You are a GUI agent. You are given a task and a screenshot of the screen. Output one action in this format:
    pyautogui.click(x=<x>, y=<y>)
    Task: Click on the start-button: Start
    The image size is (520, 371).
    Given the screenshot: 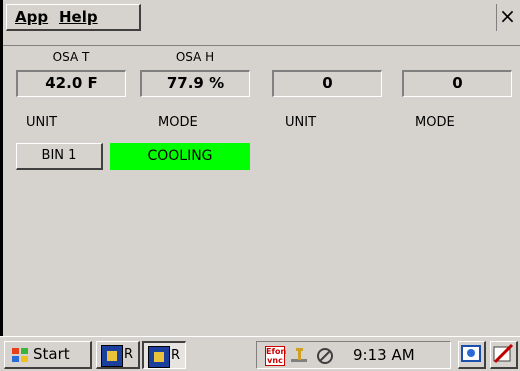 What is the action you would take?
    pyautogui.click(x=48, y=355)
    